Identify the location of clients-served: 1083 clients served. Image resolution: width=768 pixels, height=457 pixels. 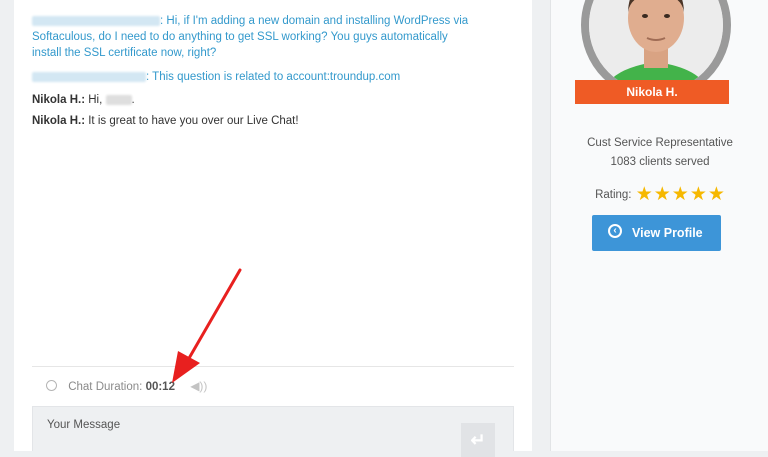
(660, 162).